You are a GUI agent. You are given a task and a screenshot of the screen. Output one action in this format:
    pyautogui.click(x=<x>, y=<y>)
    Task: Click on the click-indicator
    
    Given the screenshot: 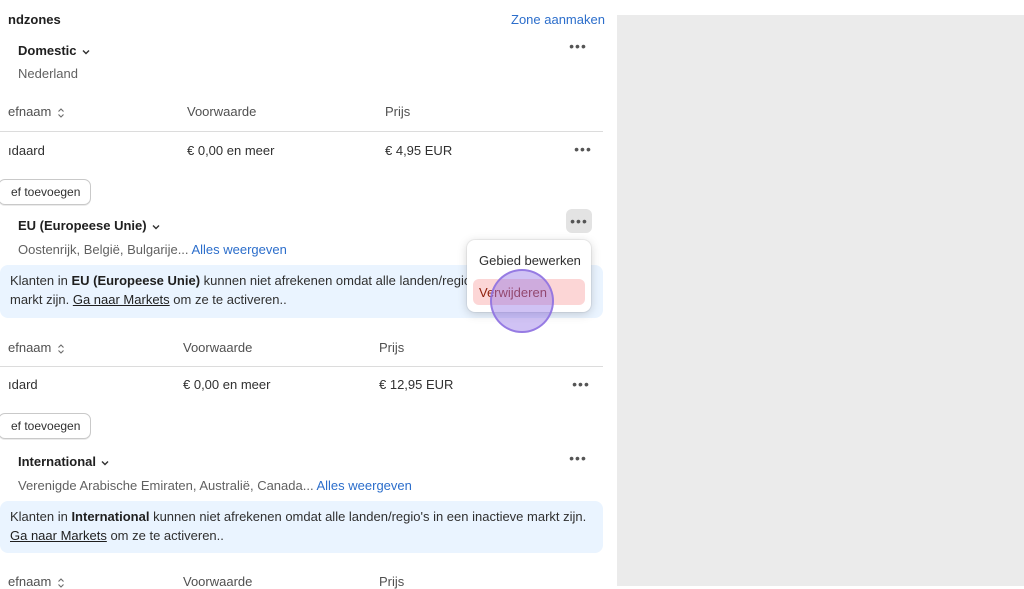 What is the action you would take?
    pyautogui.click(x=522, y=301)
    